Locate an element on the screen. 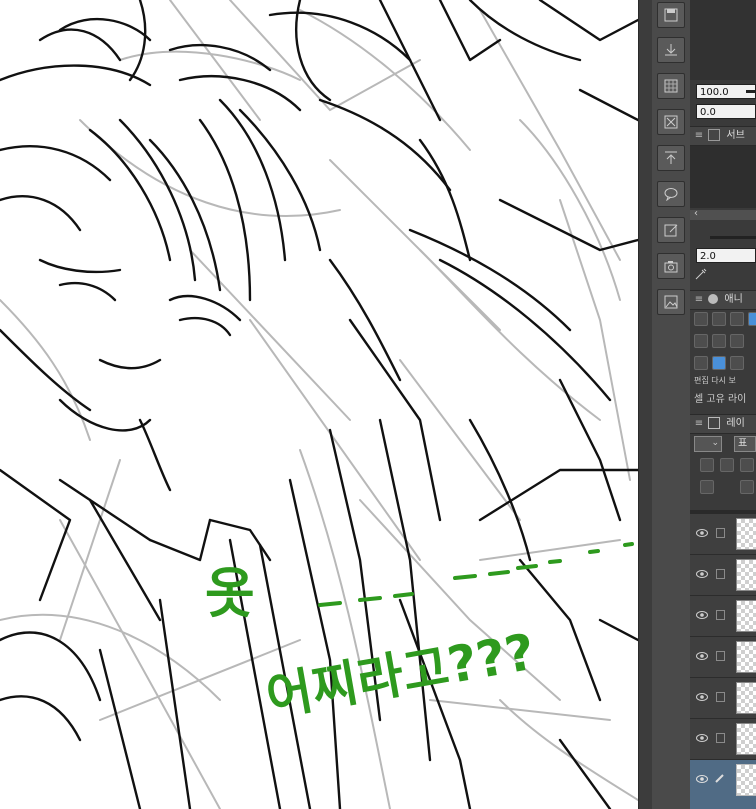 The width and height of the screenshot is (756, 809). light-table-on-icon is located at coordinates (719, 363).